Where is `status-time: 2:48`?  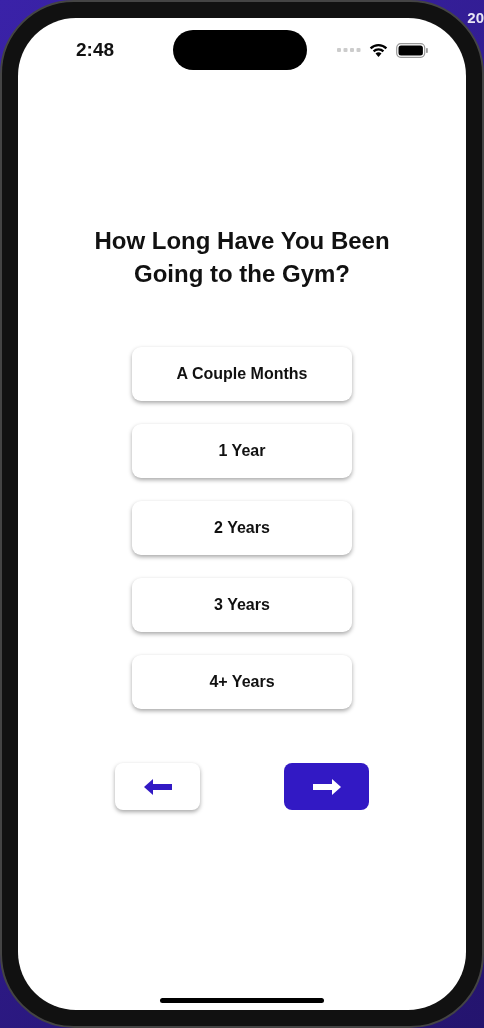
status-time: 2:48 is located at coordinates (96, 50).